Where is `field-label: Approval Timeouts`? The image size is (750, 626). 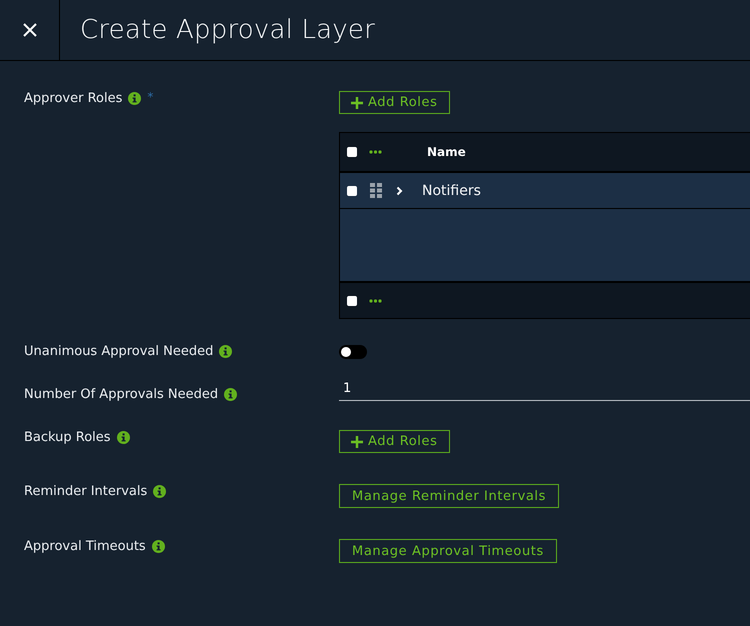
field-label: Approval Timeouts is located at coordinates (85, 546).